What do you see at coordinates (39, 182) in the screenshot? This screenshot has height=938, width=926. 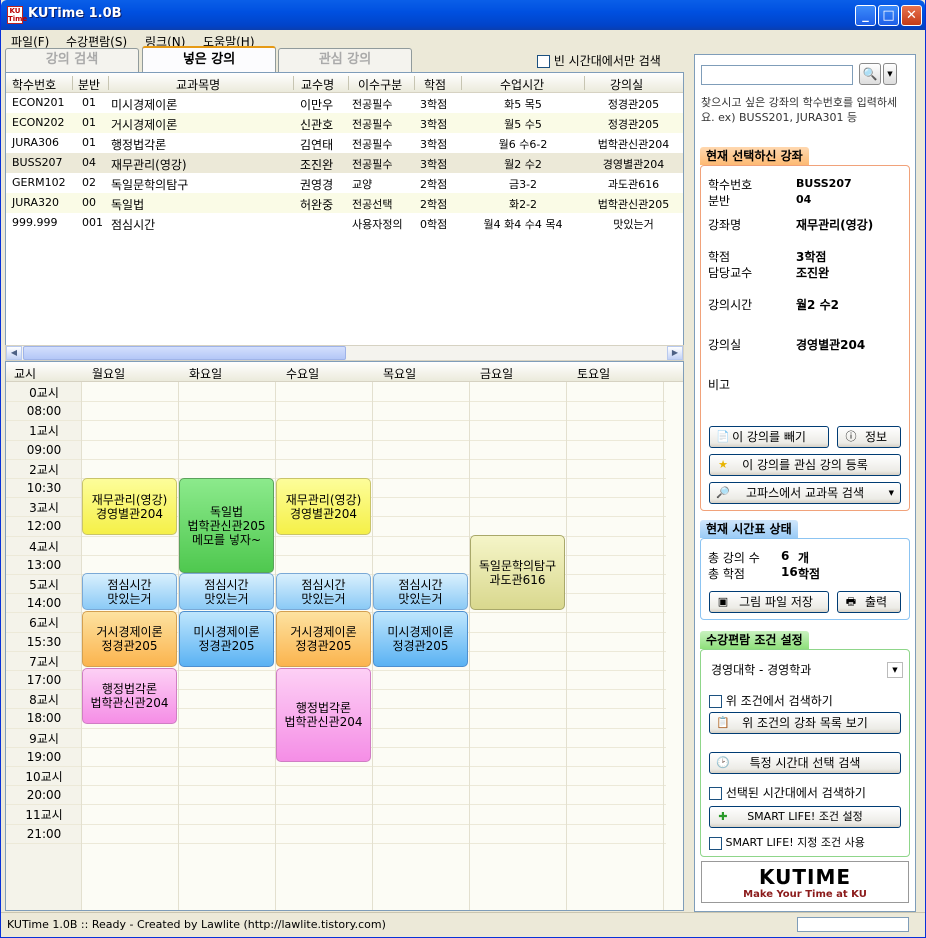 I see `table-cell: GERM102` at bounding box center [39, 182].